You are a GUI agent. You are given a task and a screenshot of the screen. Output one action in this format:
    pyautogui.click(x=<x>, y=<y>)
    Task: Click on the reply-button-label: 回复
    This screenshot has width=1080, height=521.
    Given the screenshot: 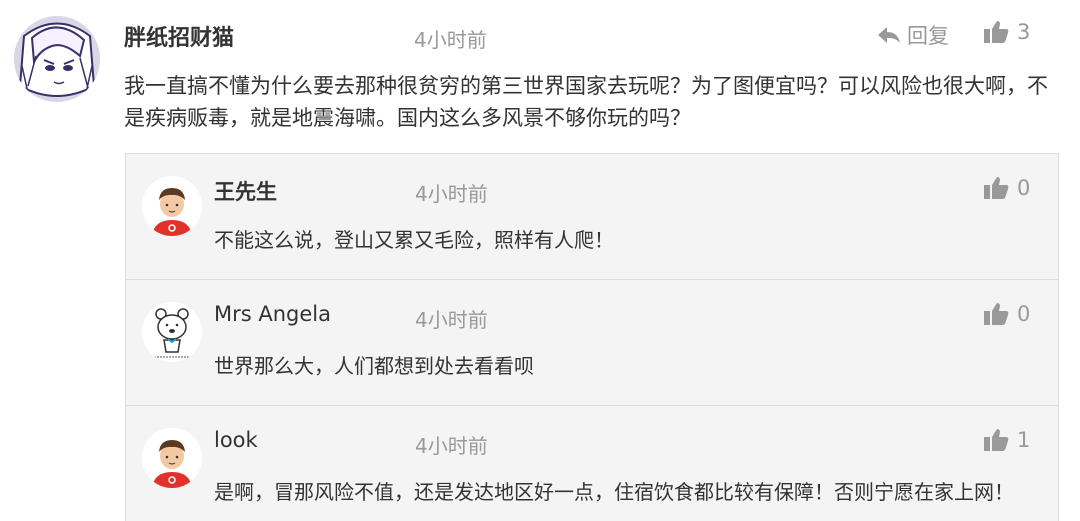 What is the action you would take?
    pyautogui.click(x=928, y=36)
    